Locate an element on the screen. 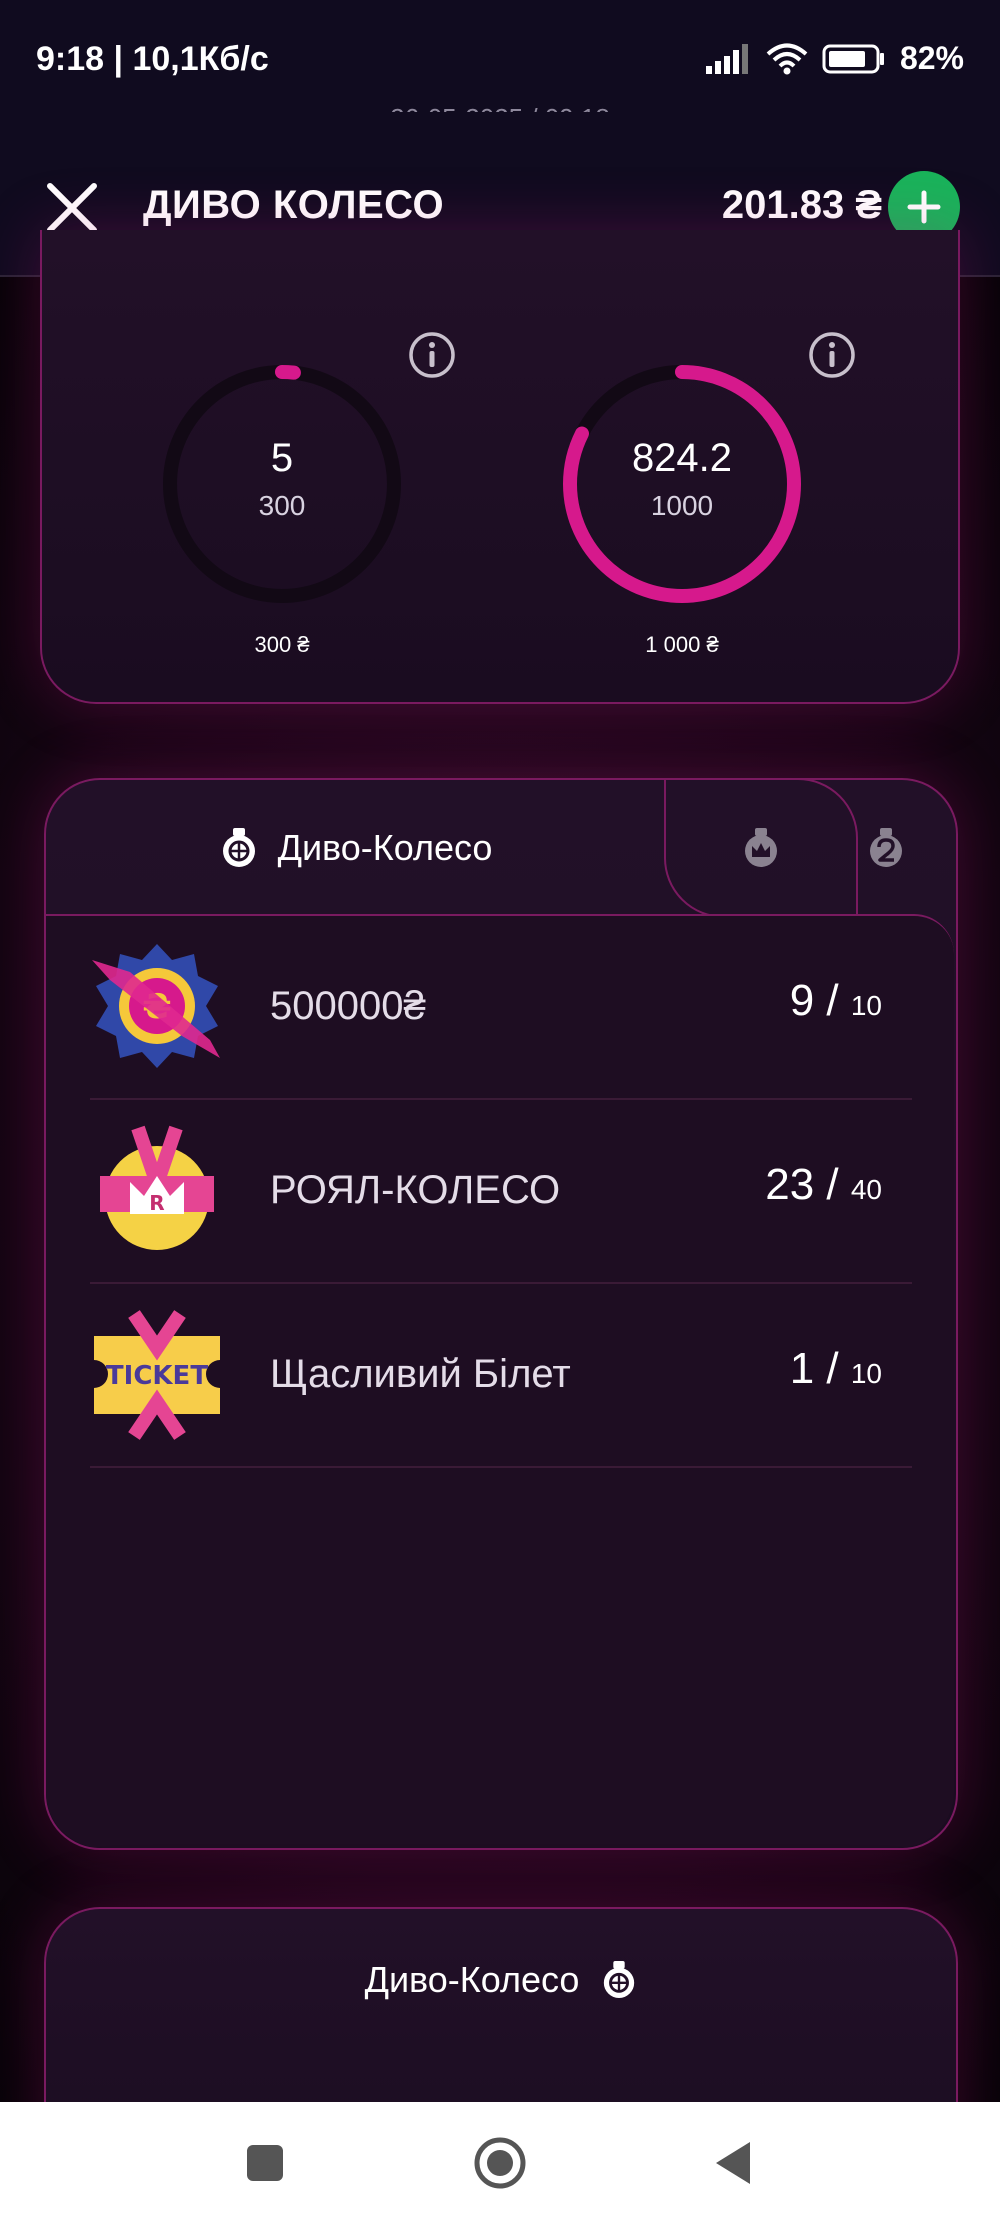 This screenshot has width=1000, height=2222. number-two-medal-icon is located at coordinates (886, 847).